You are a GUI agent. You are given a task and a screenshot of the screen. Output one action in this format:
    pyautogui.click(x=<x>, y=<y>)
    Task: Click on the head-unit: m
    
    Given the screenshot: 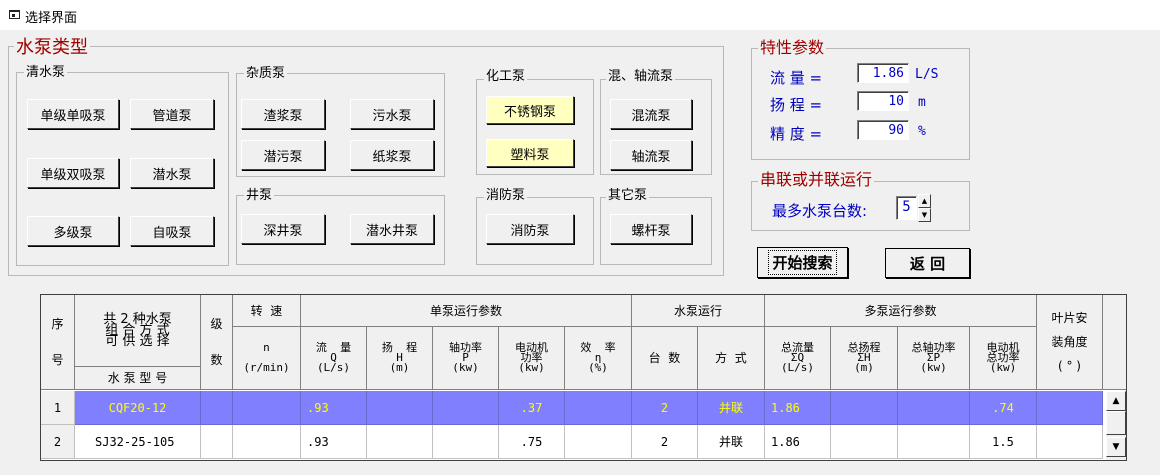 What is the action you would take?
    pyautogui.click(x=922, y=102)
    